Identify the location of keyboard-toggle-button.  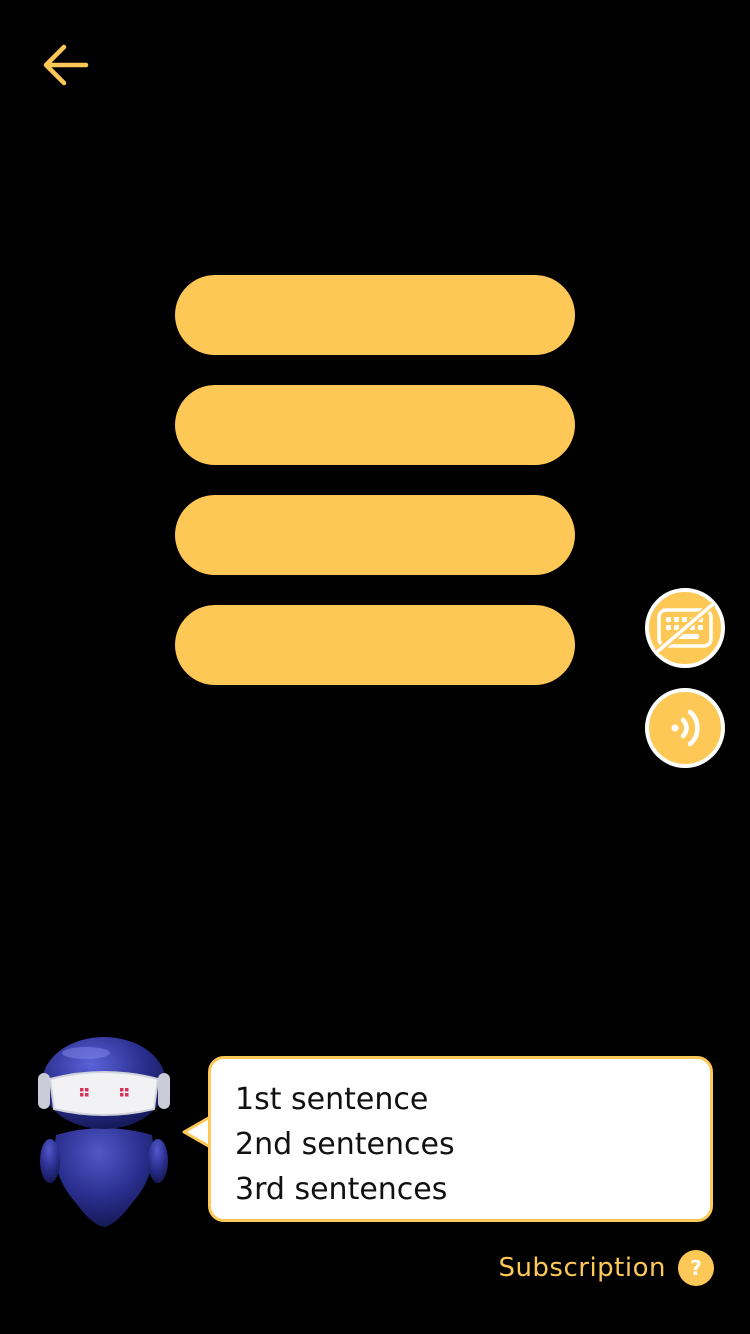
(685, 628).